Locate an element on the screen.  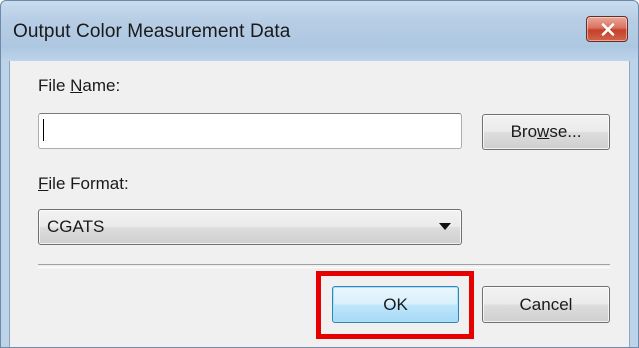
file-format-select: CGATS is located at coordinates (250, 227).